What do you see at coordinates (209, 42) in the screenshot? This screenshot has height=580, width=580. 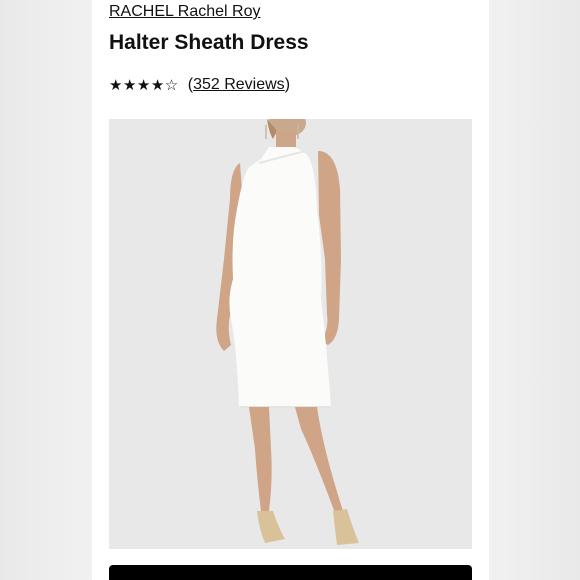 I see `product-title: Halter Sheath Dress` at bounding box center [209, 42].